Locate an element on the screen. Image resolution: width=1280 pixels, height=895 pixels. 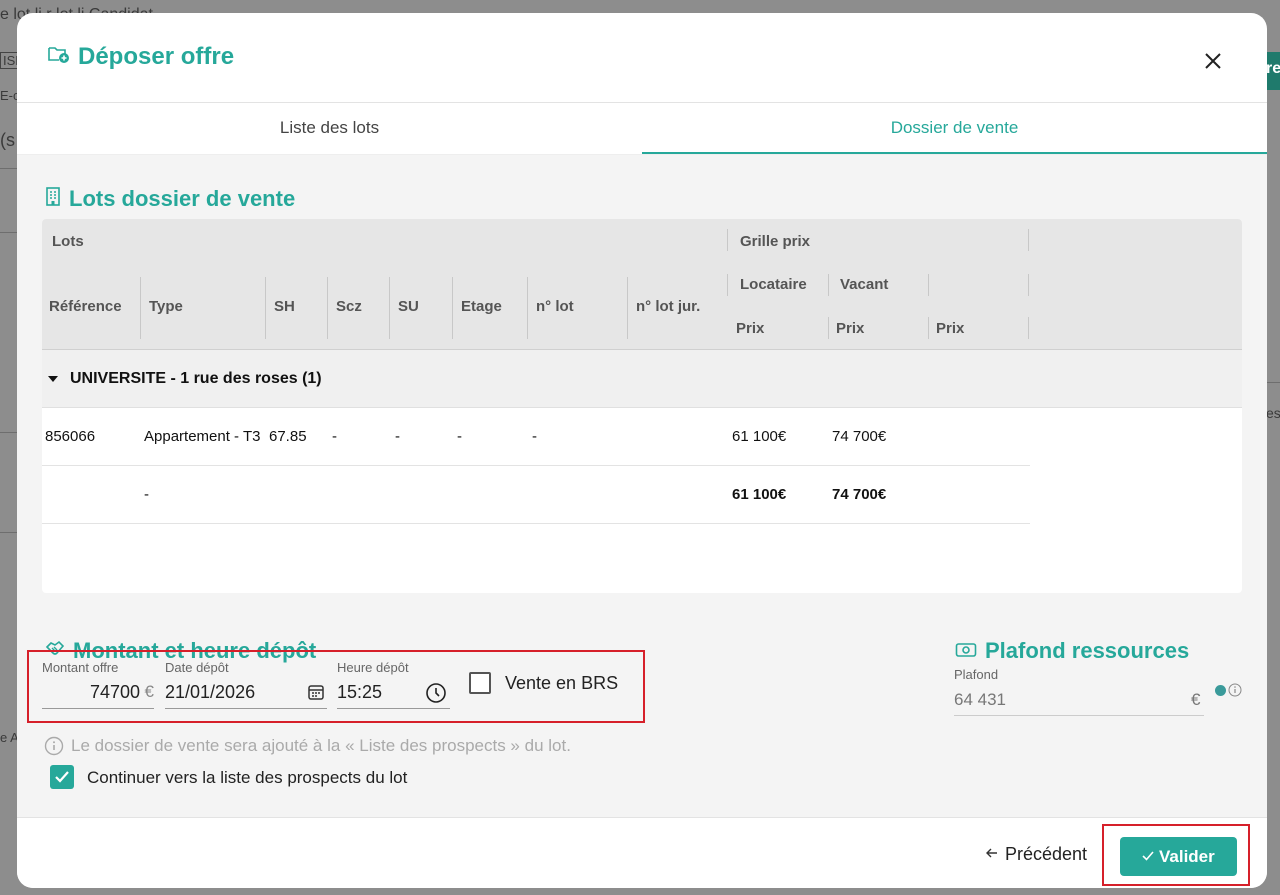
cell-total-type: - is located at coordinates (146, 494).